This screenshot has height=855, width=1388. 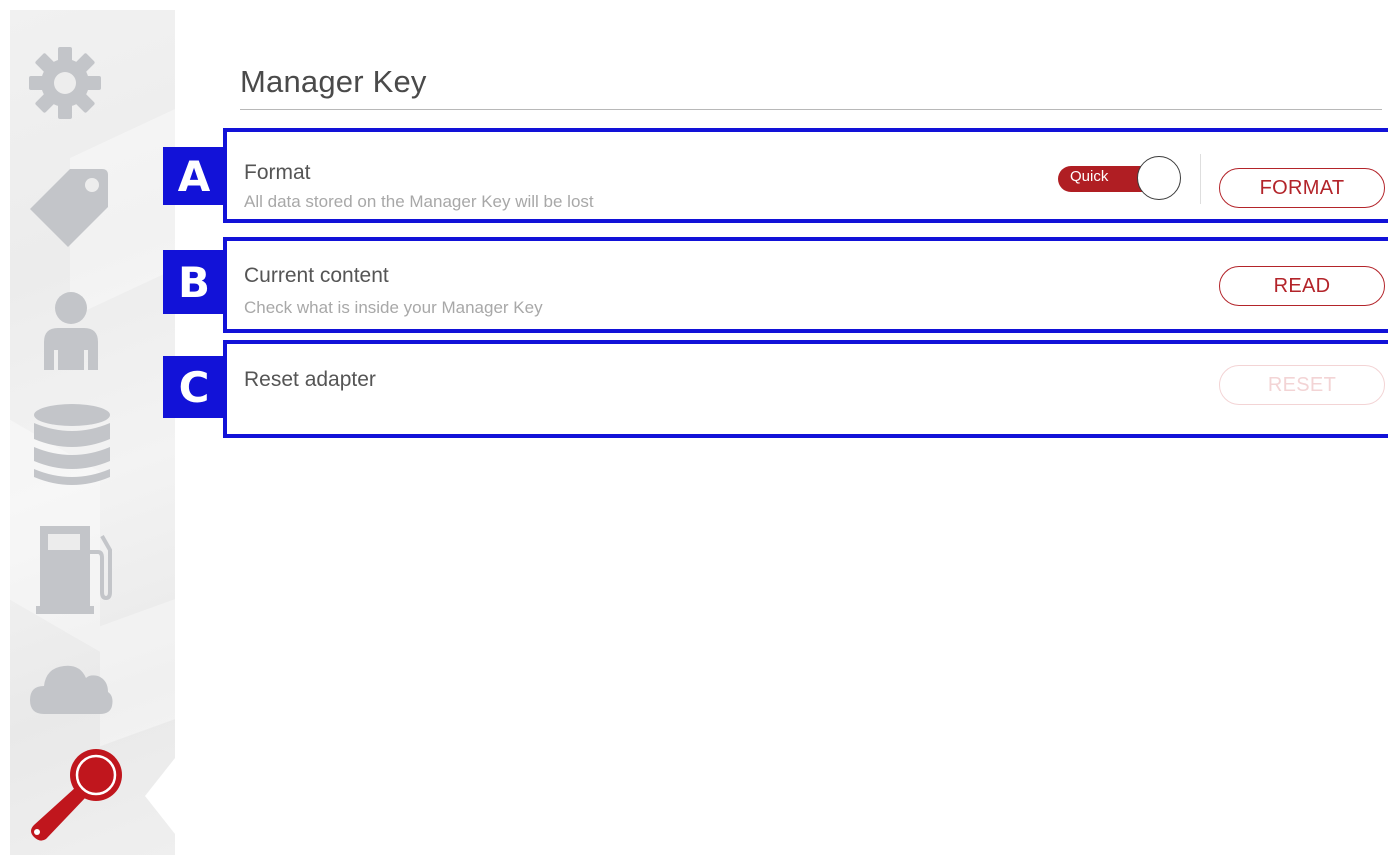 I want to click on sidebar-item-manager-key, so click(x=92, y=795).